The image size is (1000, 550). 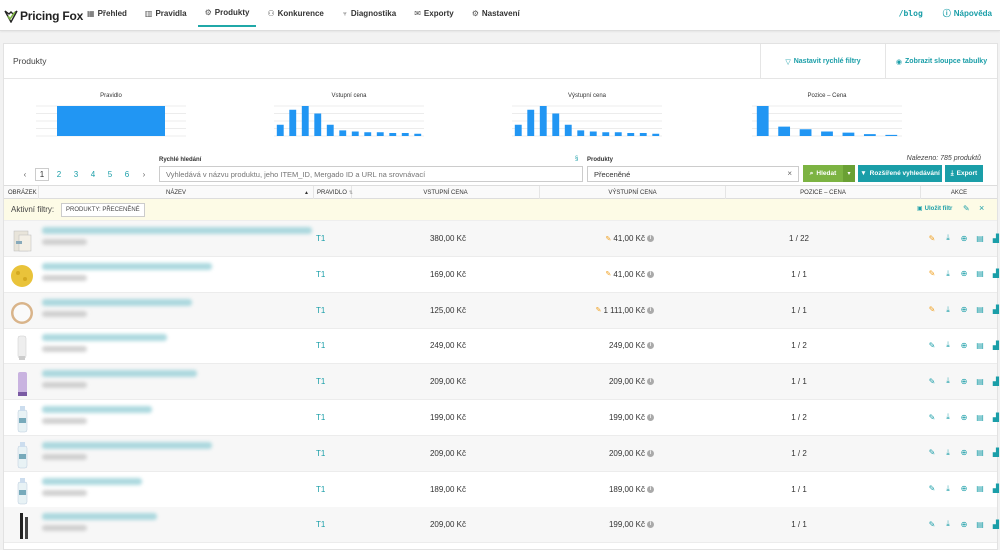 I want to click on search-button: ⌕ Hledat, so click(x=823, y=173).